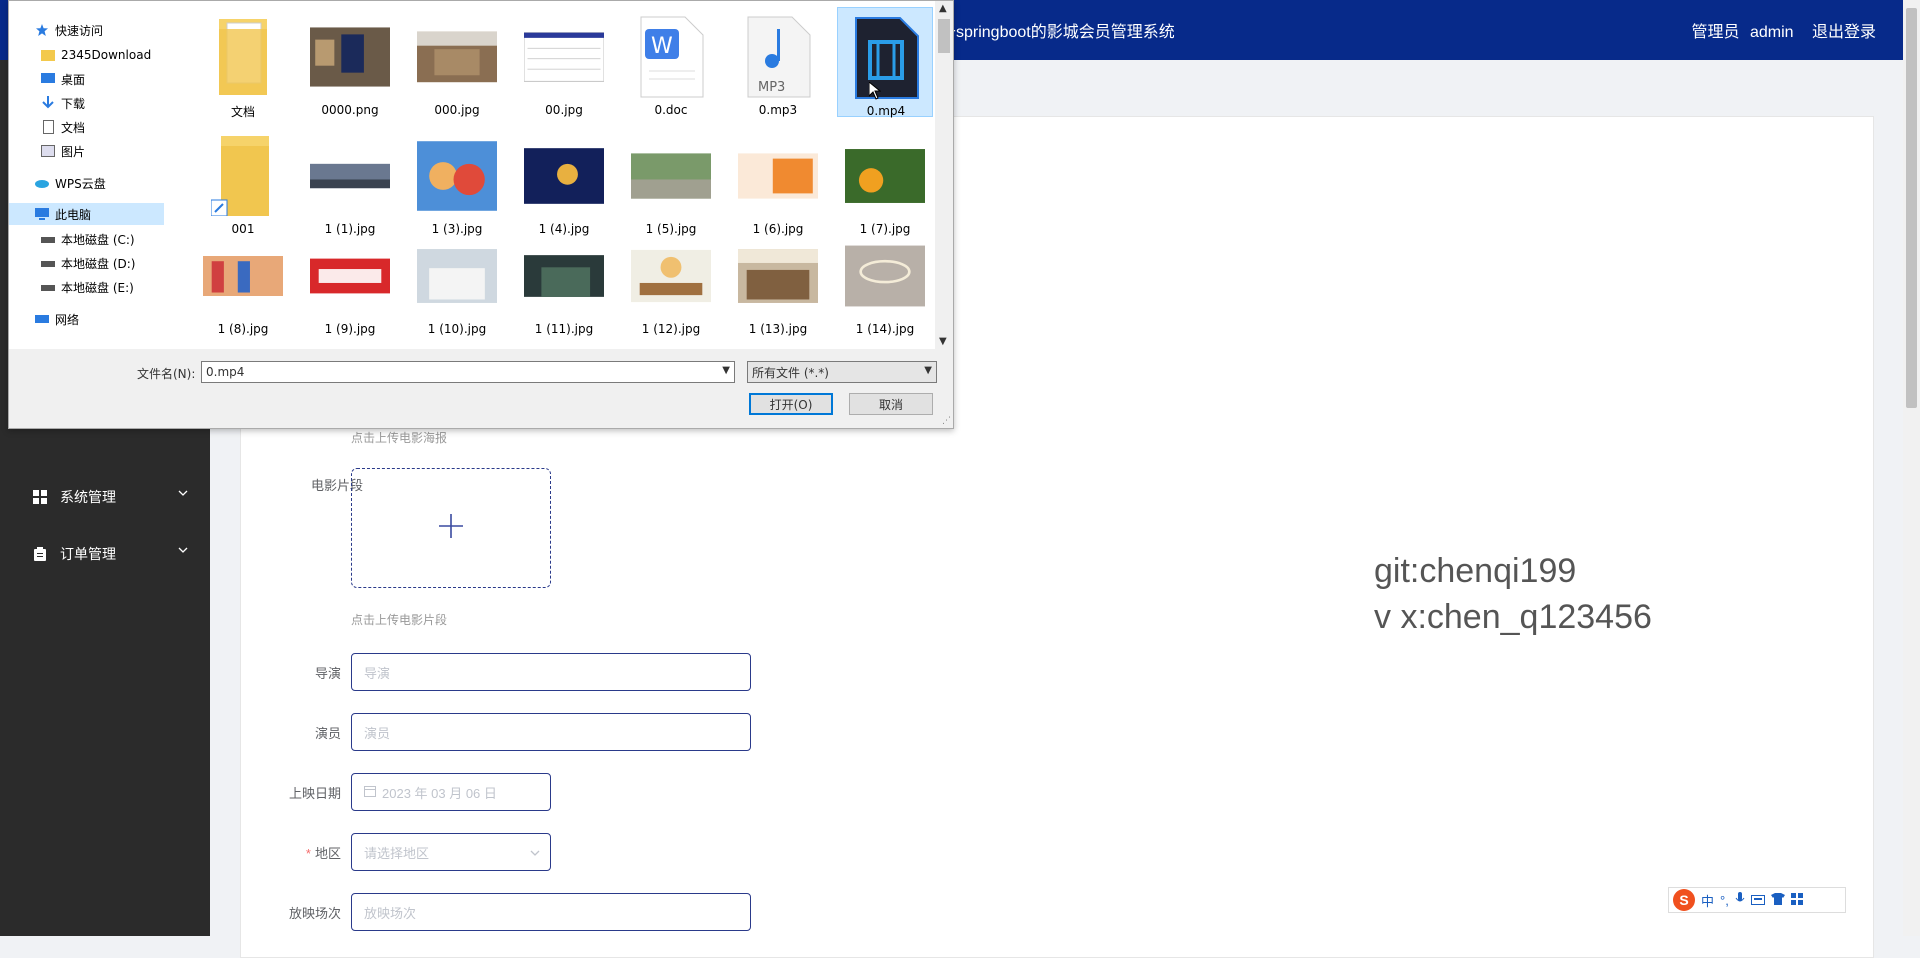  Describe the element at coordinates (944, 175) in the screenshot. I see `dialog-scrollbar: ▲ ▼` at that location.